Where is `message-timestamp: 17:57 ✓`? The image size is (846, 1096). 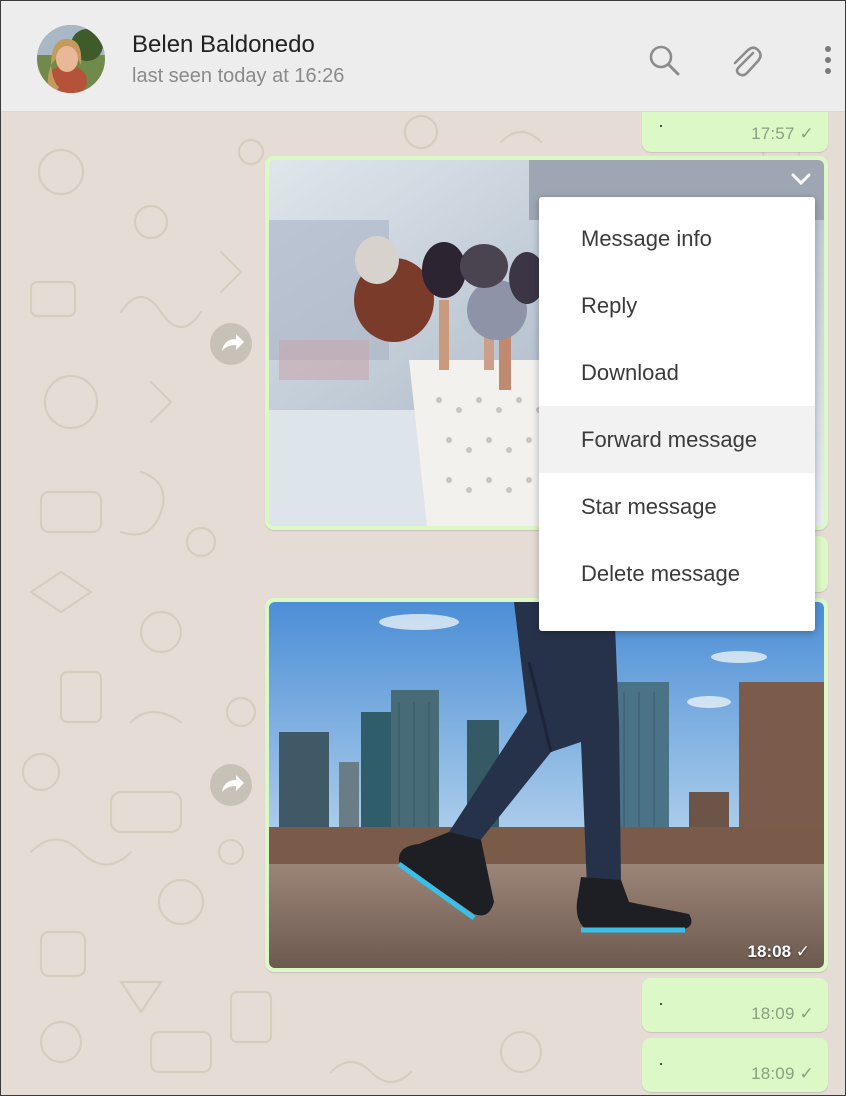
message-timestamp: 17:57 ✓ is located at coordinates (782, 133).